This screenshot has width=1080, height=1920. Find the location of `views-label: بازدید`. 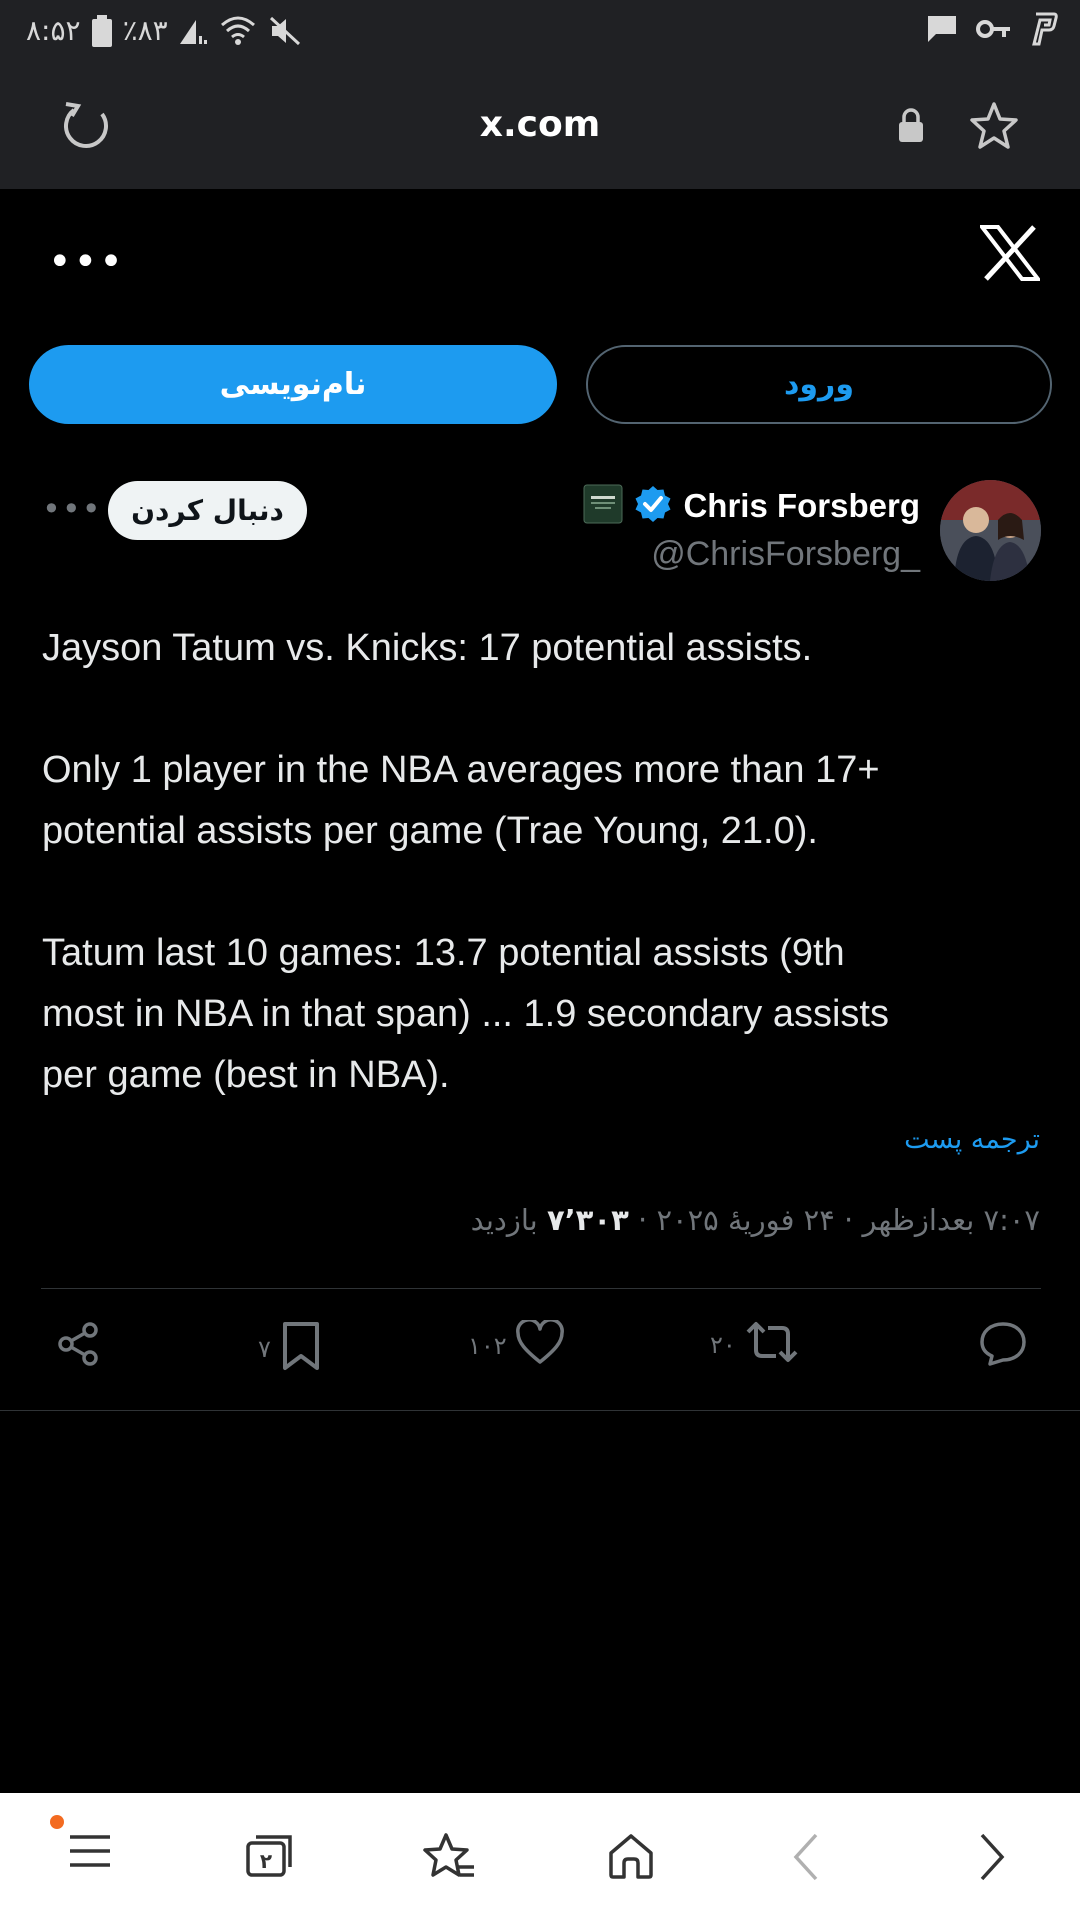

views-label: بازدید is located at coordinates (508, 1220).